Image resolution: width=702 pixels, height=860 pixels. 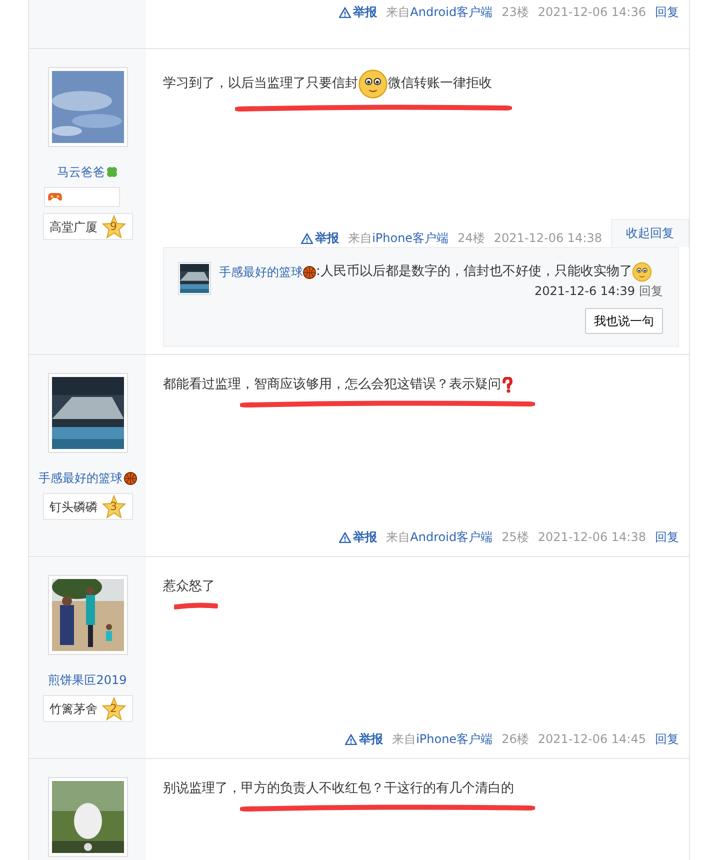 I want to click on floor-number: 25楼, so click(x=515, y=537).